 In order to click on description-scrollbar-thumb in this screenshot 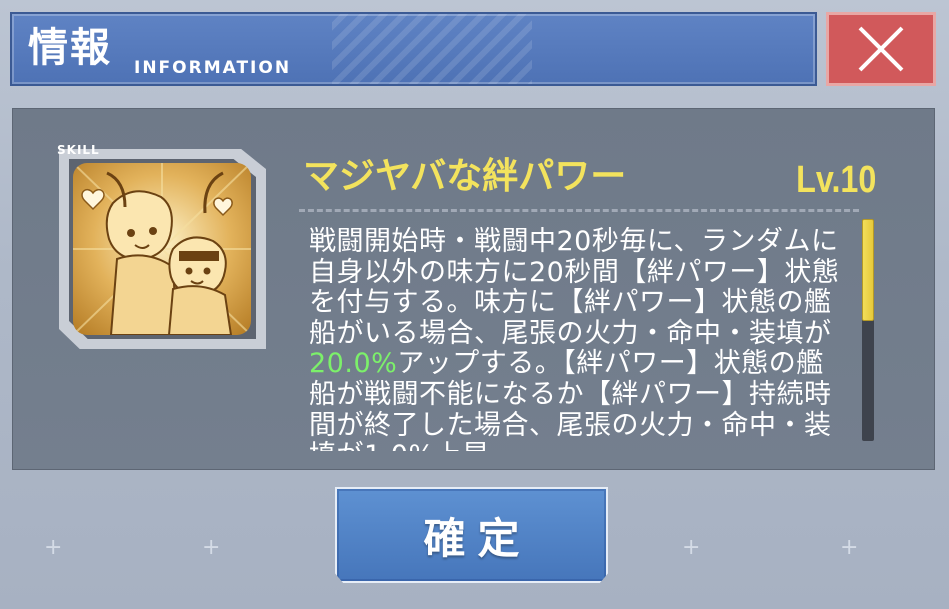, I will do `click(868, 270)`.